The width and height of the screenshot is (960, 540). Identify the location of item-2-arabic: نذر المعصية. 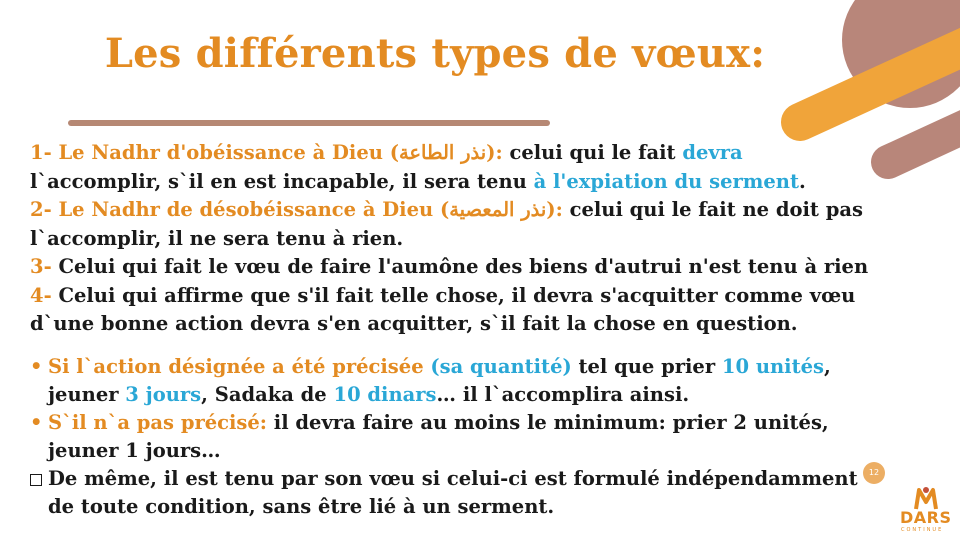
(498, 209).